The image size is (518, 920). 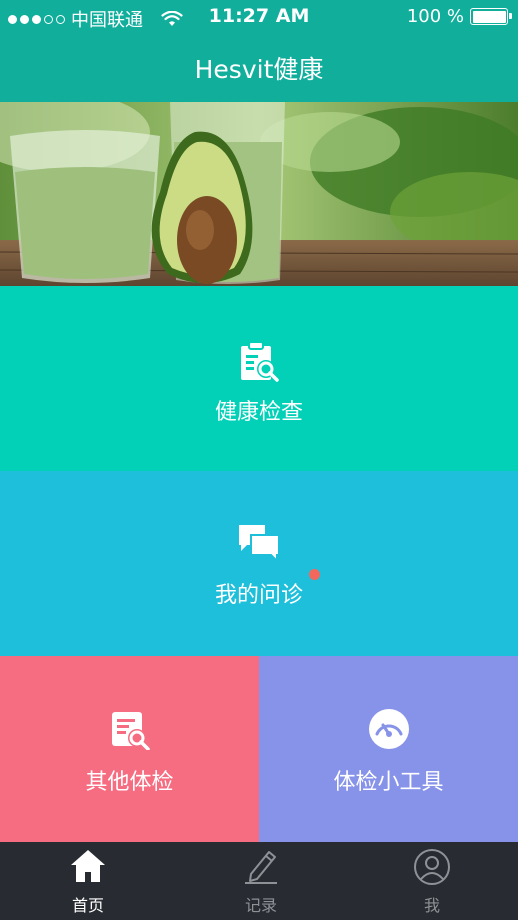 What do you see at coordinates (258, 412) in the screenshot?
I see `health-check-label: 健康检查` at bounding box center [258, 412].